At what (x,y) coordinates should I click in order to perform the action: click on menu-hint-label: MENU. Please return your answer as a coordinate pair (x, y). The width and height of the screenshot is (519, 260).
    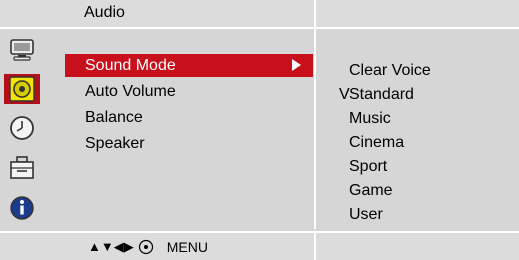
    Looking at the image, I should click on (187, 247).